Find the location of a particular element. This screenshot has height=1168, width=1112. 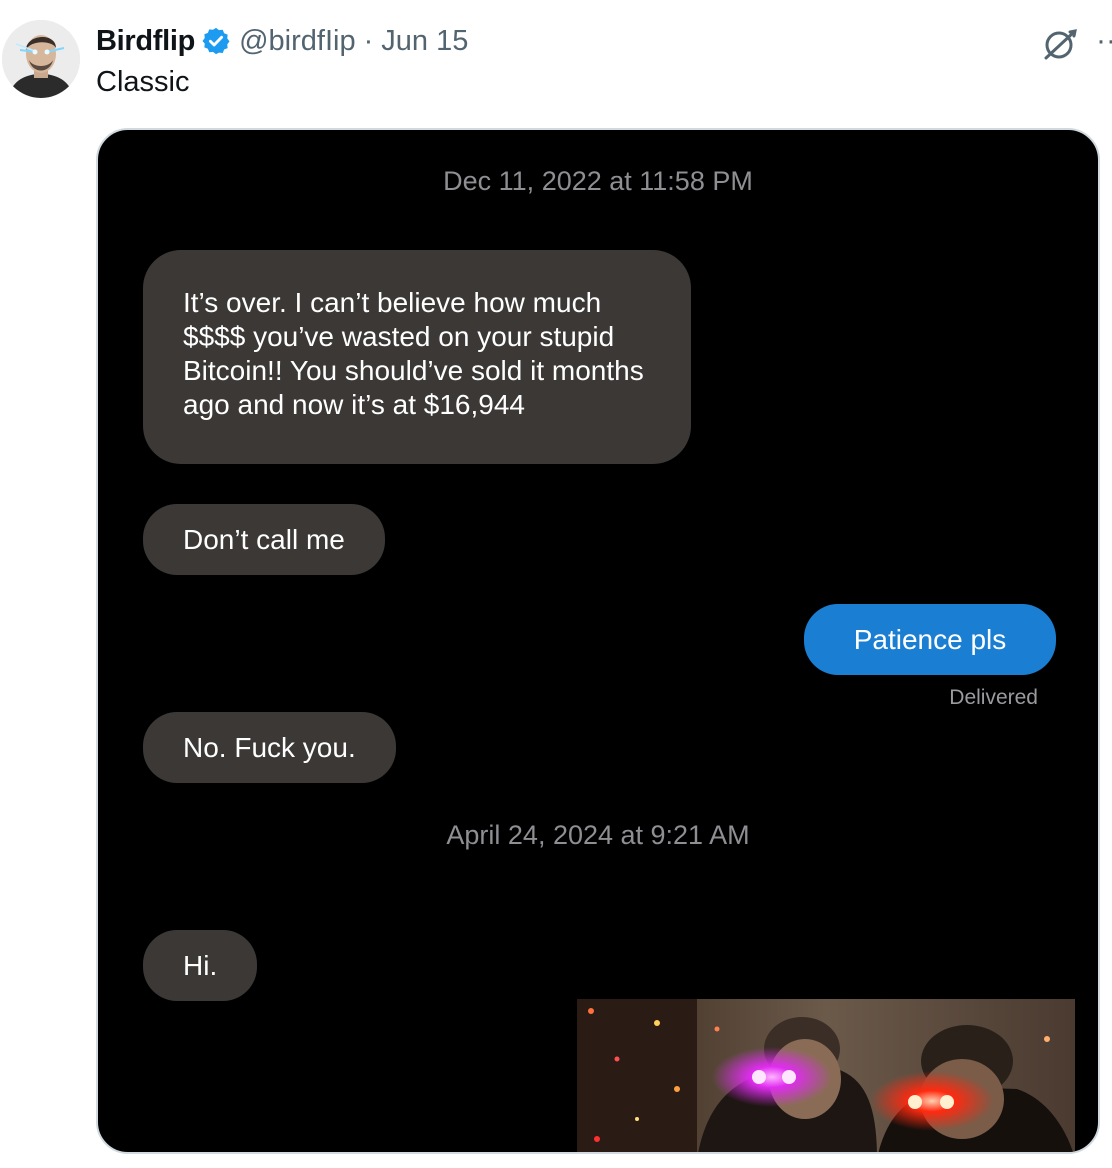

author-handle: @birdfIip is located at coordinates (297, 41).